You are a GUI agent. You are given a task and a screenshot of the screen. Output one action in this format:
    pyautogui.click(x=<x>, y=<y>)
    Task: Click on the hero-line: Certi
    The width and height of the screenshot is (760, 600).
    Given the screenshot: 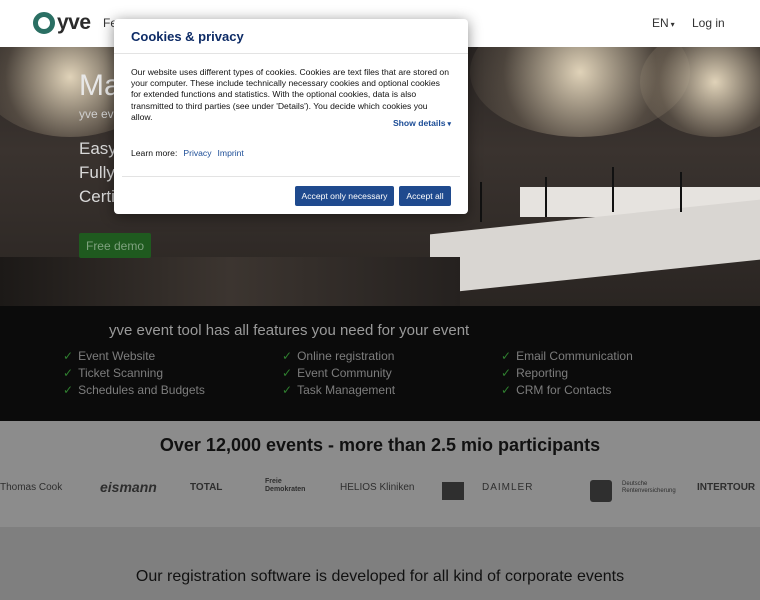 What is the action you would take?
    pyautogui.click(x=97, y=196)
    